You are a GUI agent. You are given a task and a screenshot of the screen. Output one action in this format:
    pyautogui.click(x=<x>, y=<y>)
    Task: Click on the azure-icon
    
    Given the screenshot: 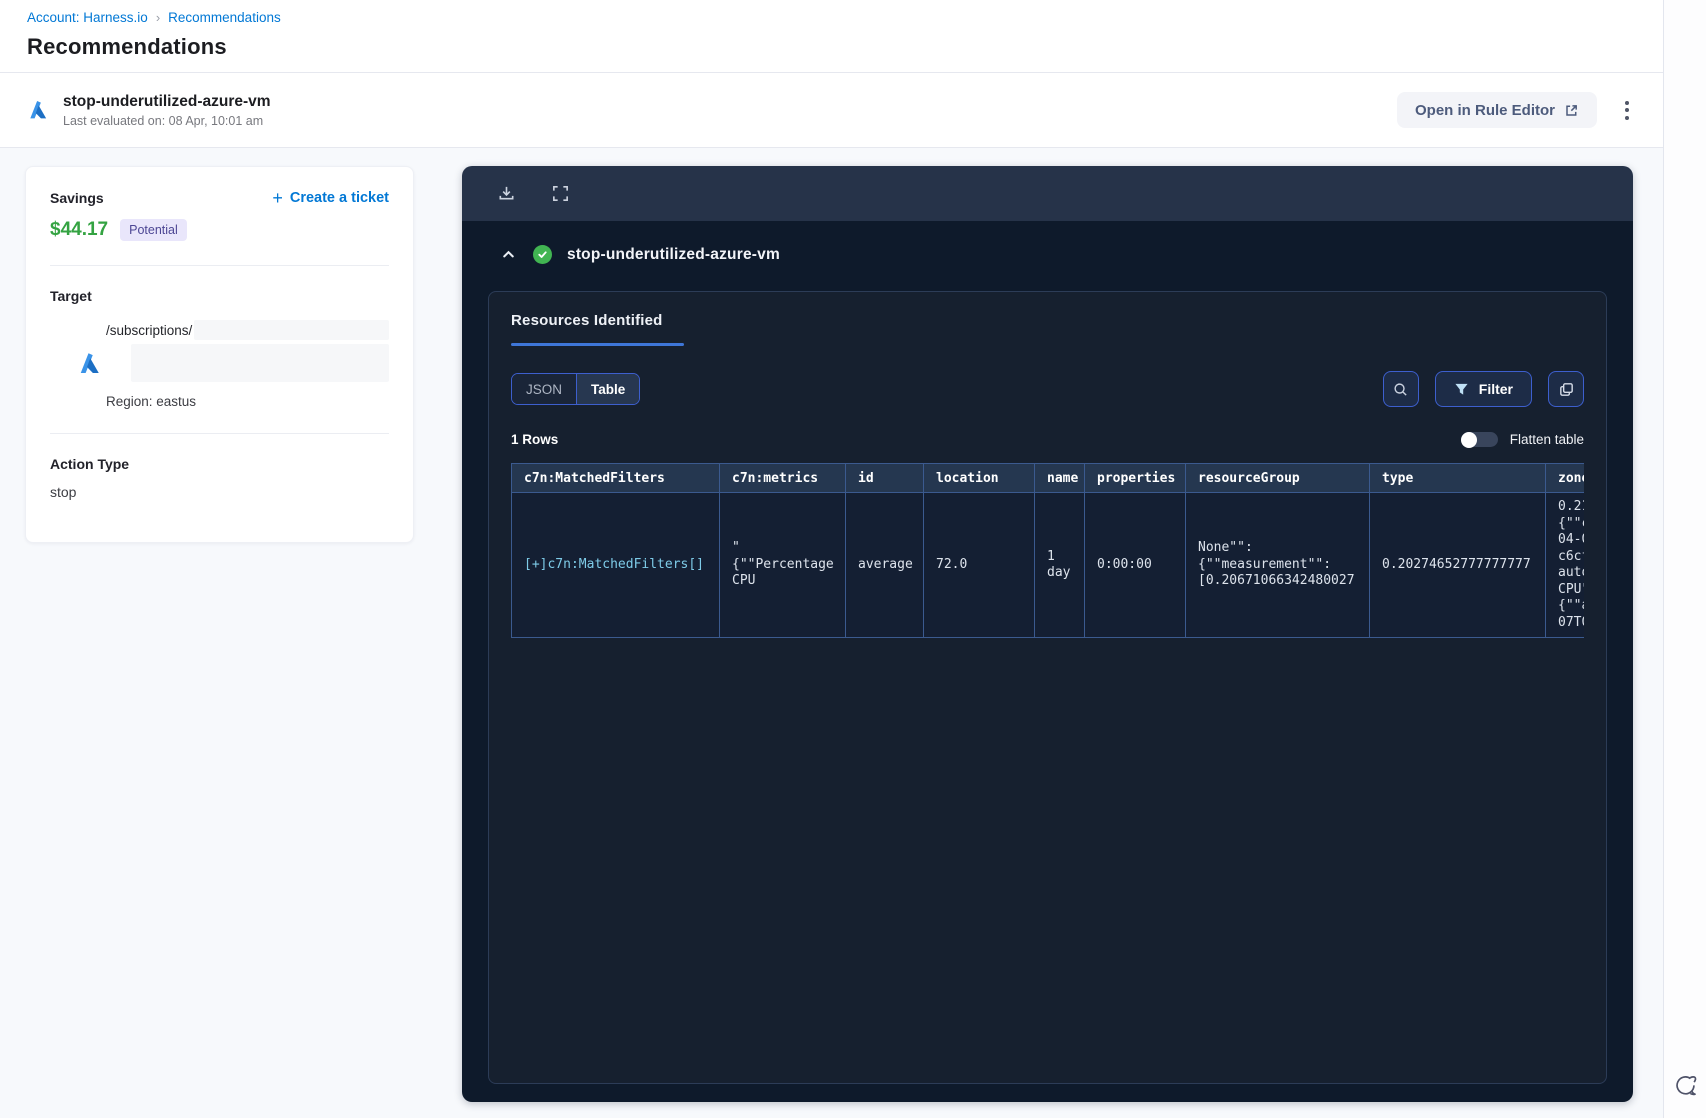 What is the action you would take?
    pyautogui.click(x=38, y=110)
    